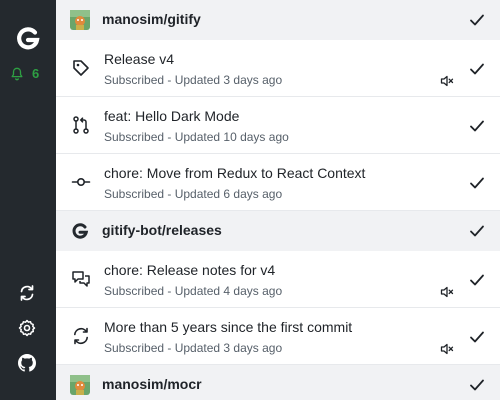  I want to click on notification-title: chore: Move from Redux to React Context, so click(235, 173).